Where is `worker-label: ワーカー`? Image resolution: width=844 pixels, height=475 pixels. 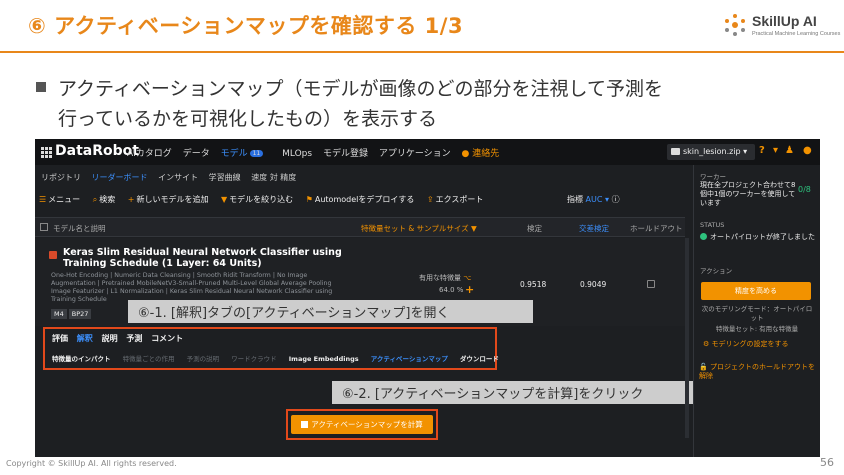 worker-label: ワーカー is located at coordinates (713, 177).